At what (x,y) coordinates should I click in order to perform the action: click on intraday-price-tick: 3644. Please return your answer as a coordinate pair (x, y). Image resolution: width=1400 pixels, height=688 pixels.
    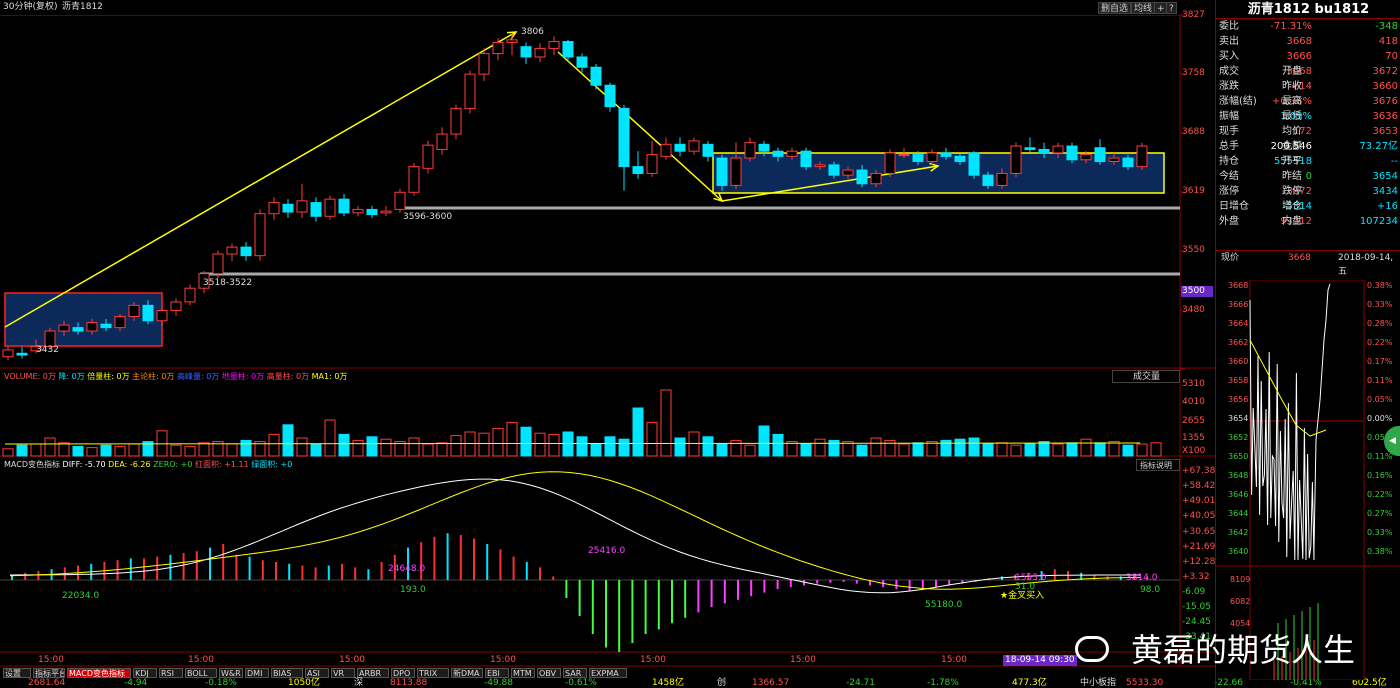
    Looking at the image, I should click on (1238, 513).